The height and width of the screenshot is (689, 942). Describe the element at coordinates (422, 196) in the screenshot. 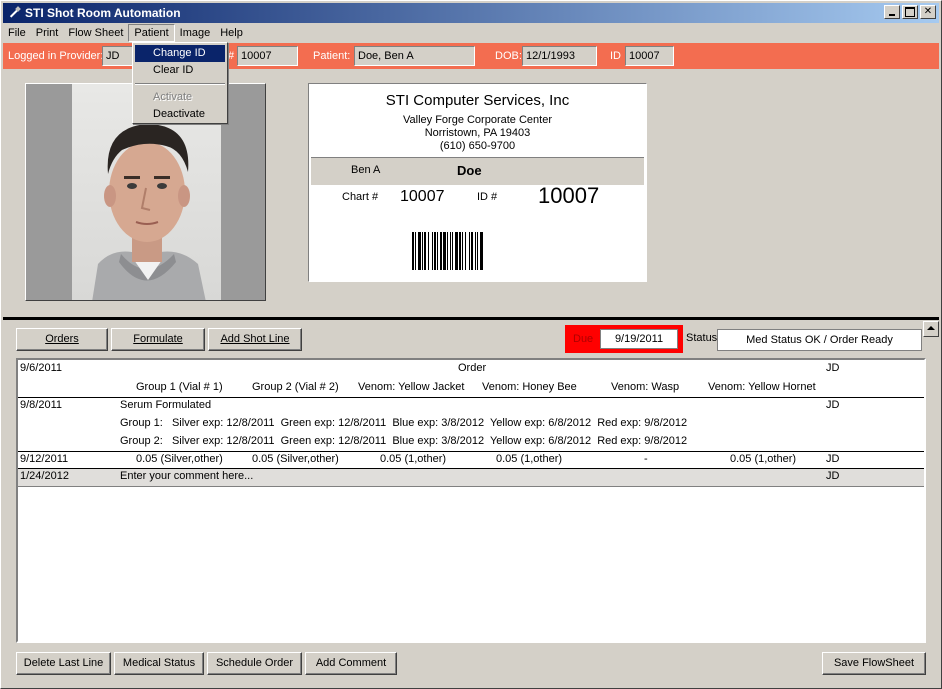

I see `card-chart-value: 10007` at that location.